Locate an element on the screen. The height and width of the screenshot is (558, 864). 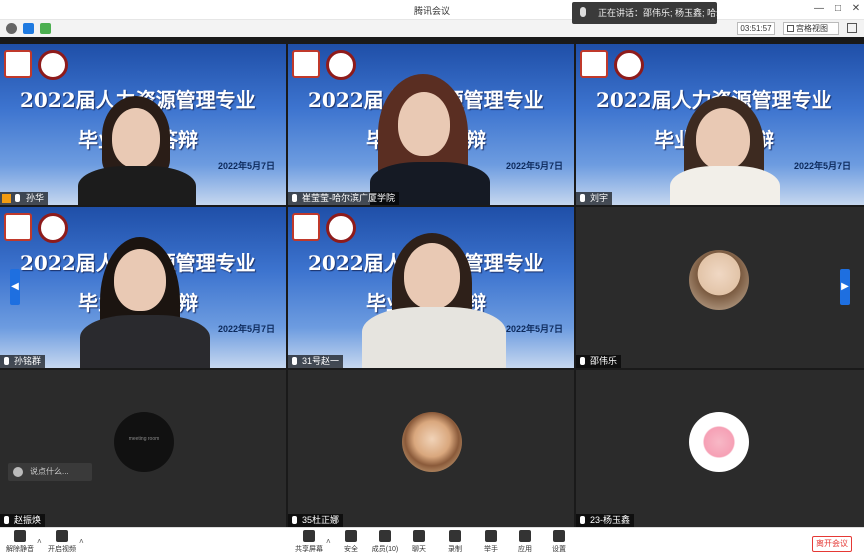
view-switch-button: 宫格视图 is located at coordinates (811, 28).